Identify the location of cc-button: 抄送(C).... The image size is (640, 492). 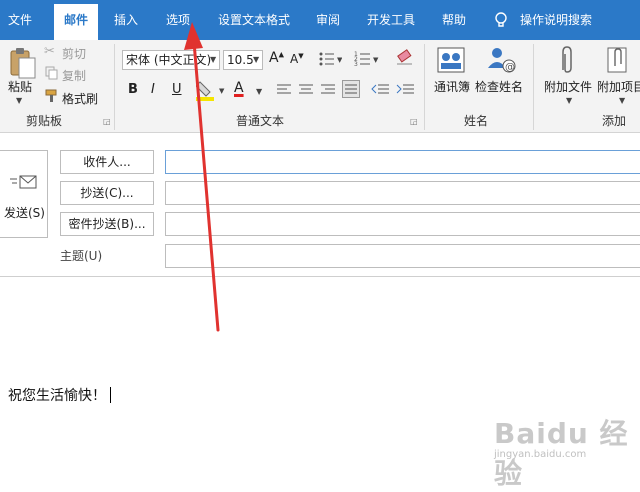
(107, 193).